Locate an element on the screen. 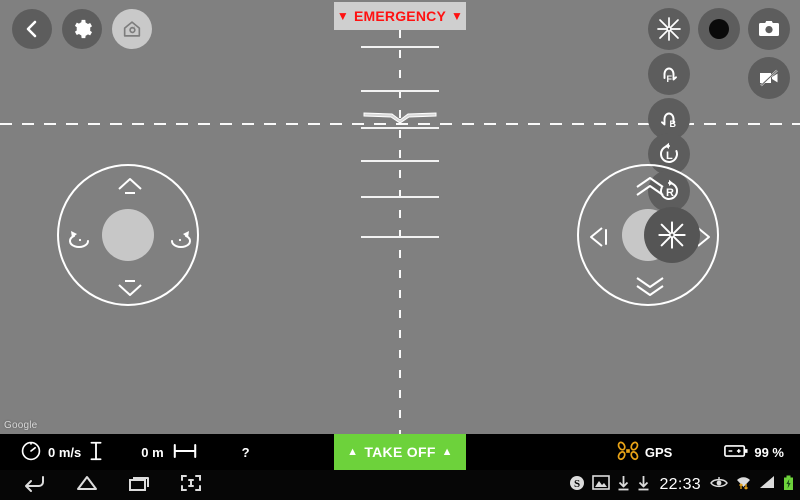 This screenshot has width=800, height=500. motors-toggle-button is located at coordinates (669, 29).